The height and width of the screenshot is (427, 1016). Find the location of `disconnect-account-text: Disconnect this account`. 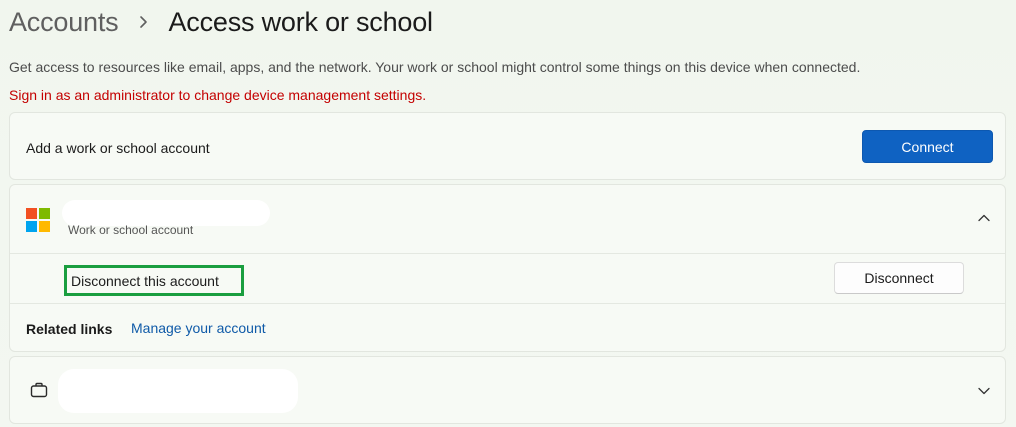

disconnect-account-text: Disconnect this account is located at coordinates (145, 280).